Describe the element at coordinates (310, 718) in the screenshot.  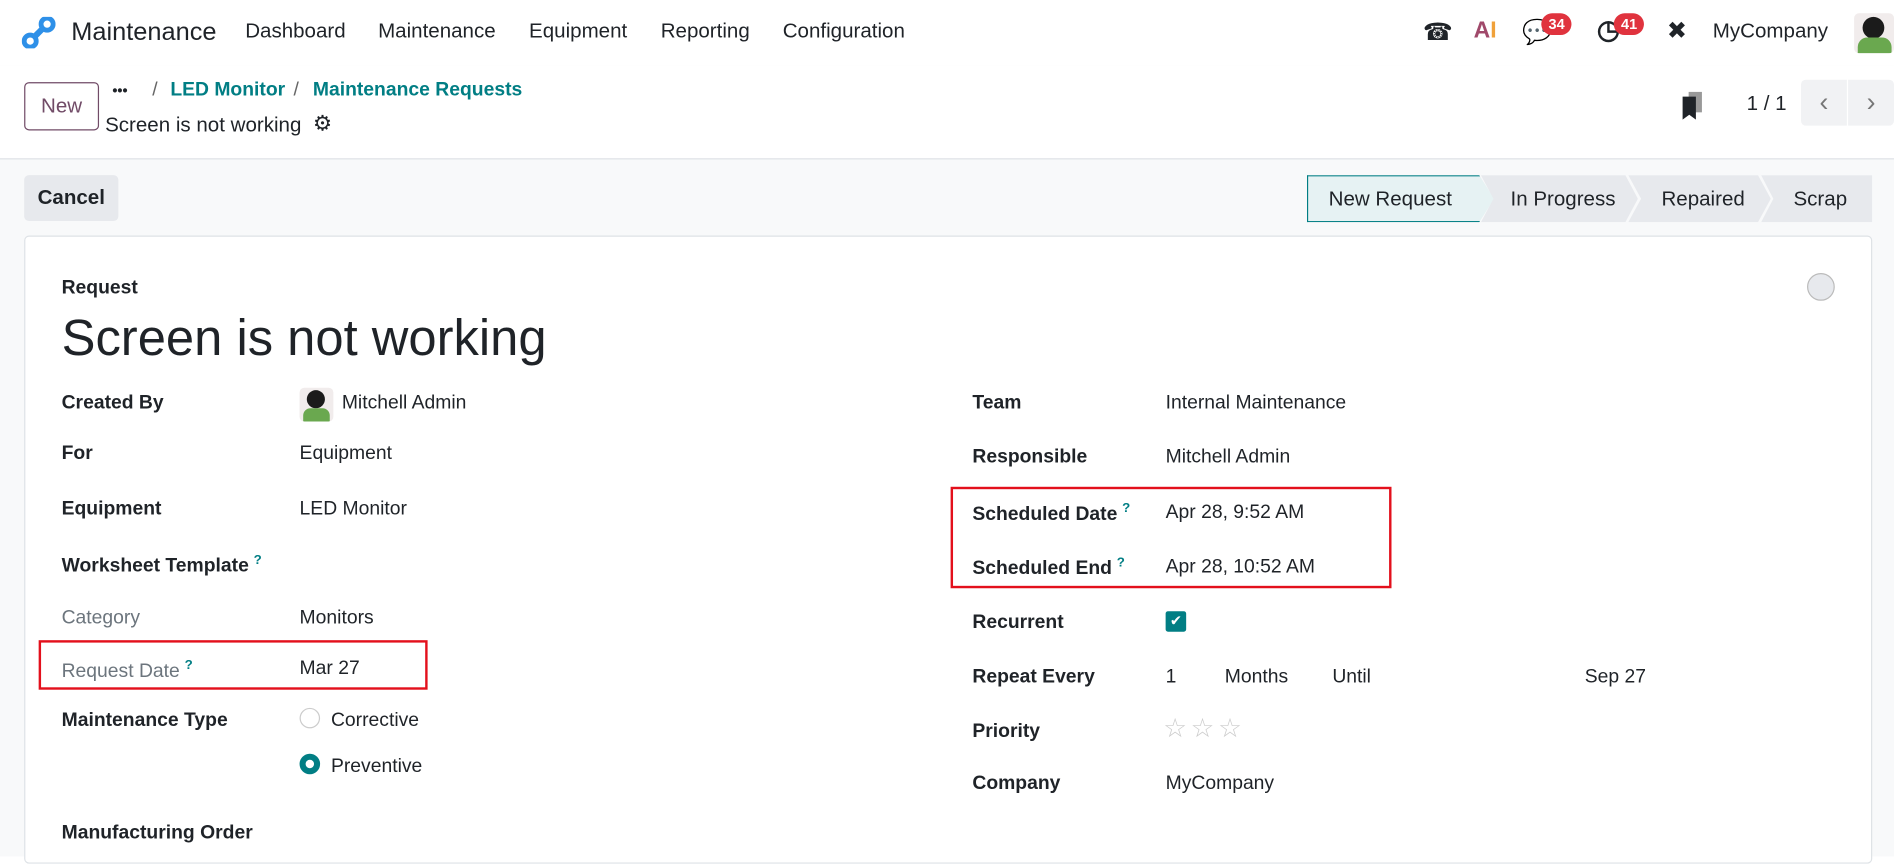
I see `radio-icon` at that location.